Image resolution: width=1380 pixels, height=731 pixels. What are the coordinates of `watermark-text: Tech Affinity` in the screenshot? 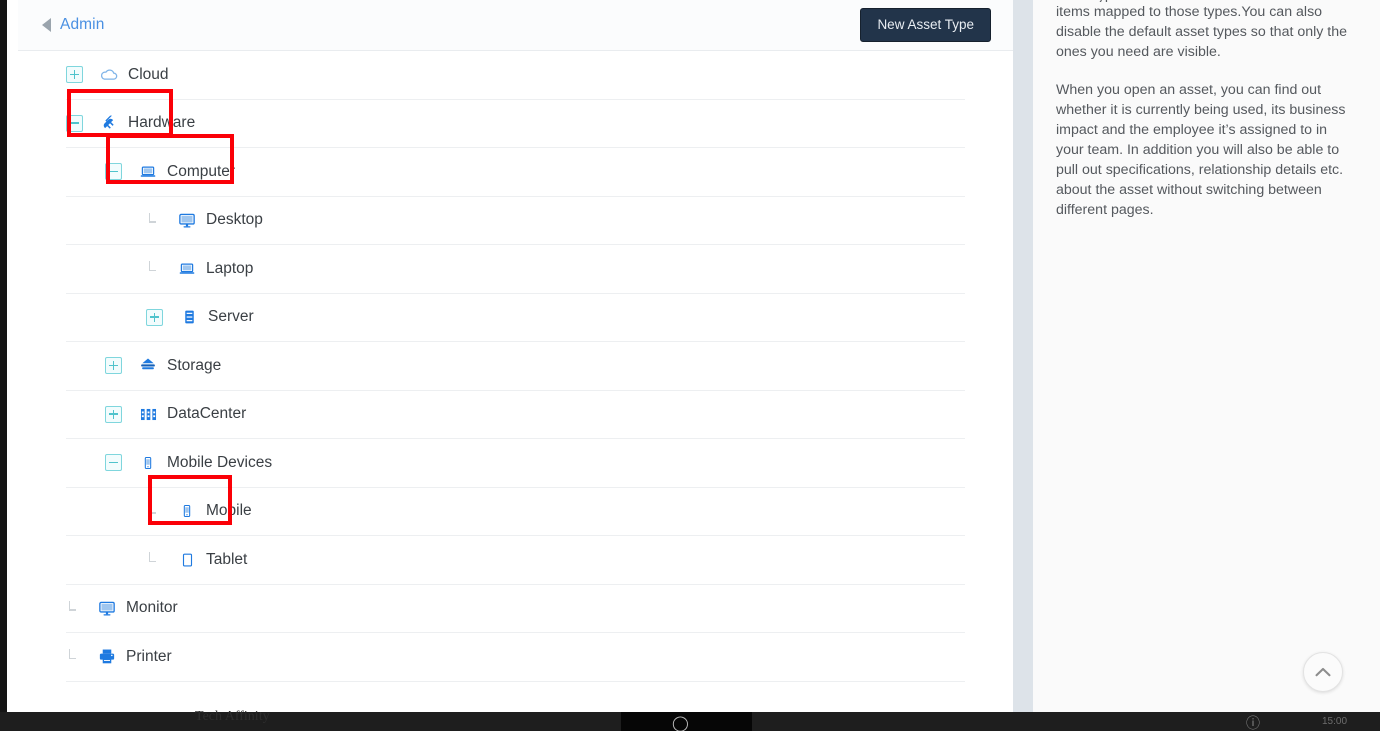 It's located at (232, 716).